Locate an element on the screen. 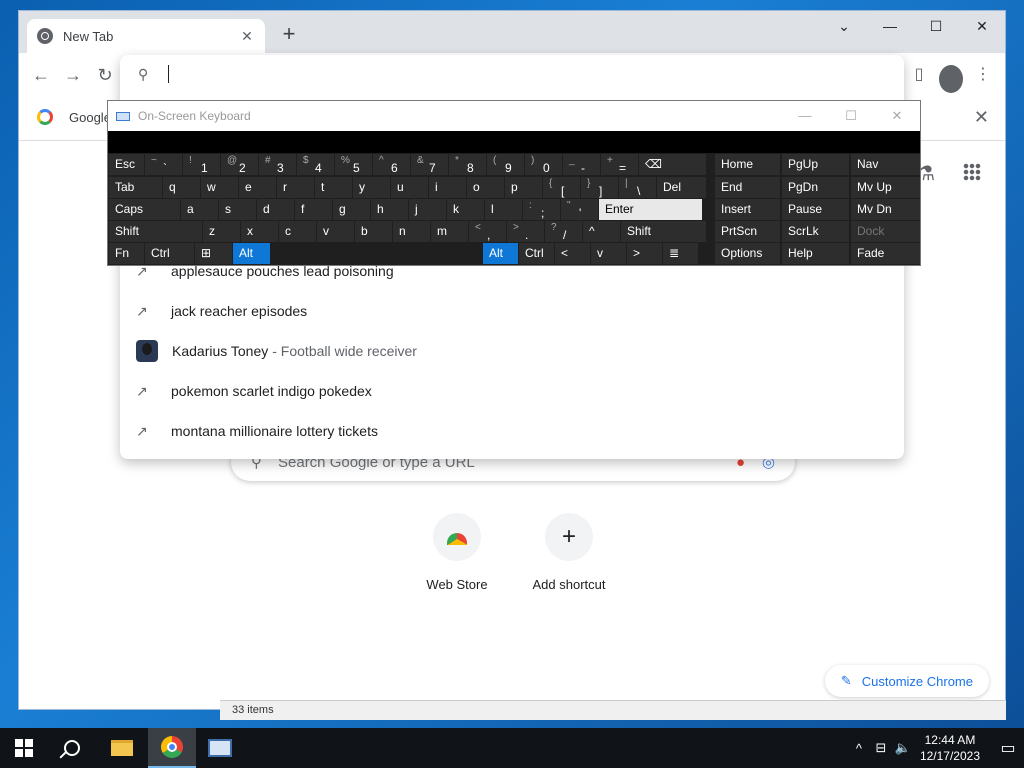 The height and width of the screenshot is (768, 1024). osk-key: ^ 6 is located at coordinates (391, 164).